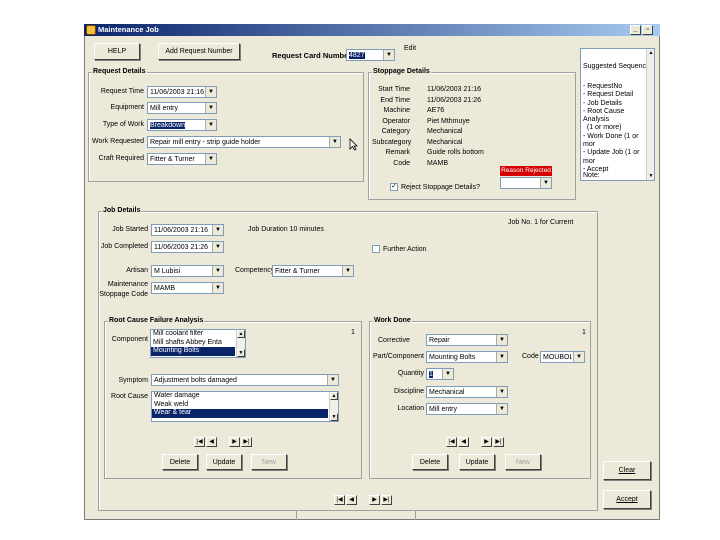 The image size is (720, 540). What do you see at coordinates (602, 128) in the screenshot?
I see `suggested-item: (1 or more)` at bounding box center [602, 128].